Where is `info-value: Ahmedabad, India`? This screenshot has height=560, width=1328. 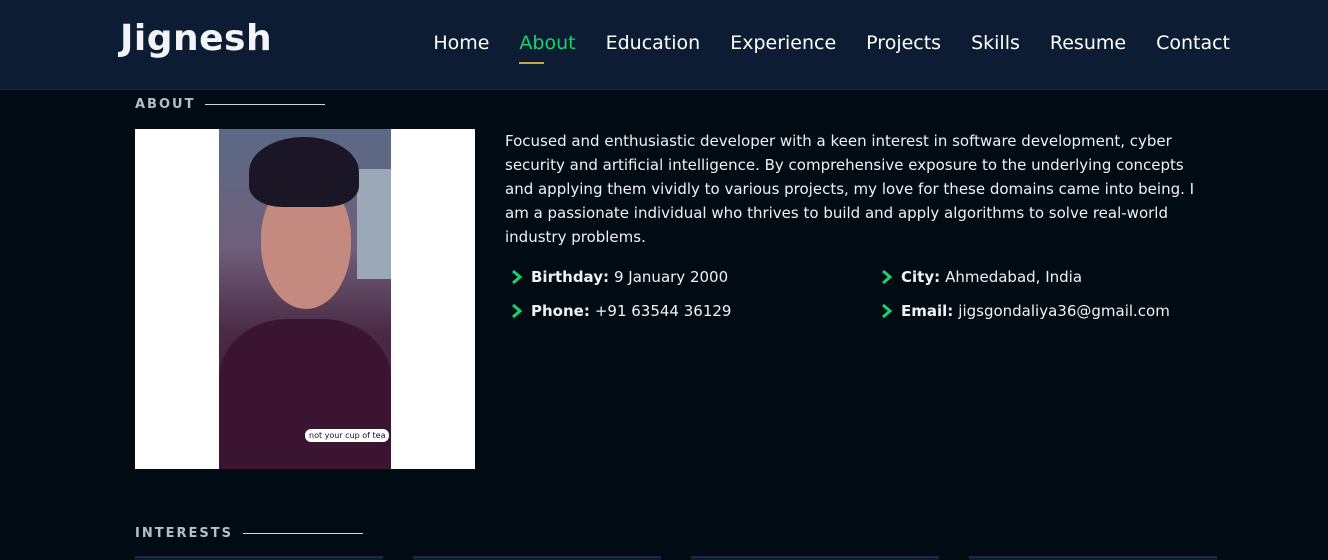
info-value: Ahmedabad, India is located at coordinates (1014, 277).